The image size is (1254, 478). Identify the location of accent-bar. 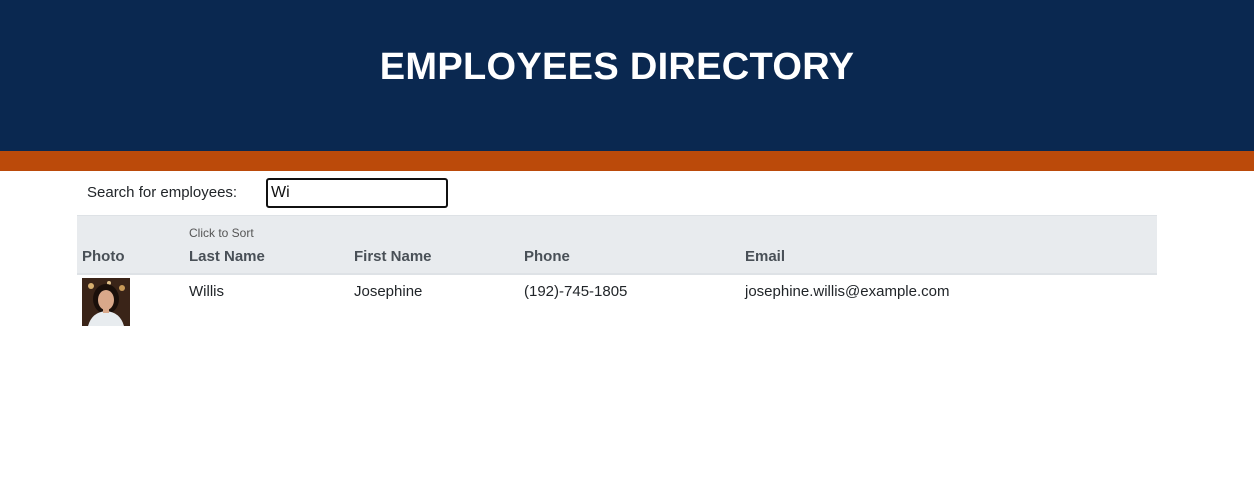
(627, 161).